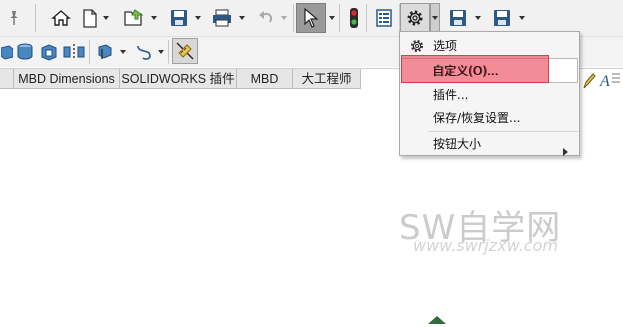 This screenshot has height=327, width=623. What do you see at coordinates (61, 18) in the screenshot?
I see `home-icon` at bounding box center [61, 18].